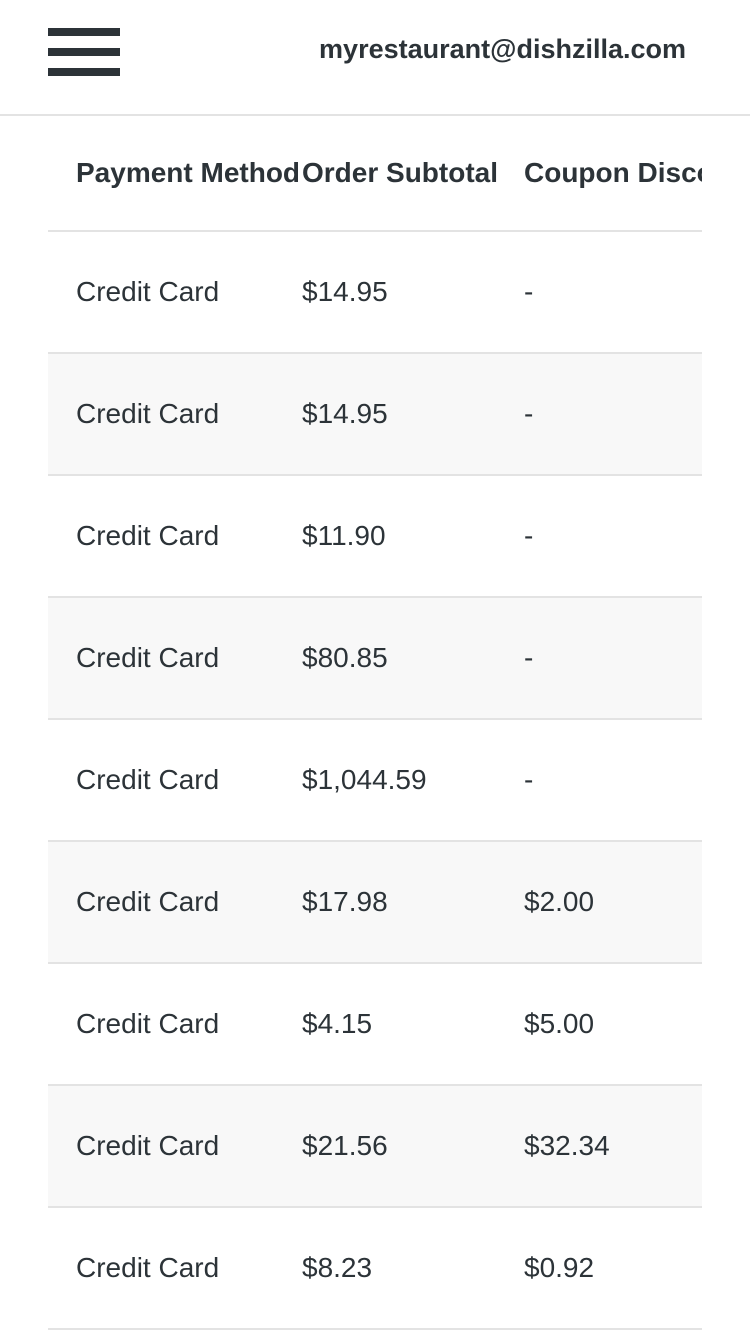 The height and width of the screenshot is (1334, 750). I want to click on cell-coupon-discount: $0.92, so click(611, 1268).